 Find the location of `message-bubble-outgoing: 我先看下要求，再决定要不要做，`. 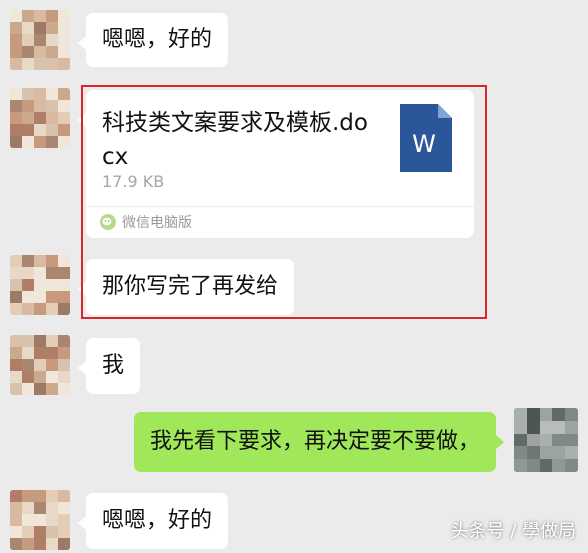

message-bubble-outgoing: 我先看下要求，再决定要不要做， is located at coordinates (319, 442).